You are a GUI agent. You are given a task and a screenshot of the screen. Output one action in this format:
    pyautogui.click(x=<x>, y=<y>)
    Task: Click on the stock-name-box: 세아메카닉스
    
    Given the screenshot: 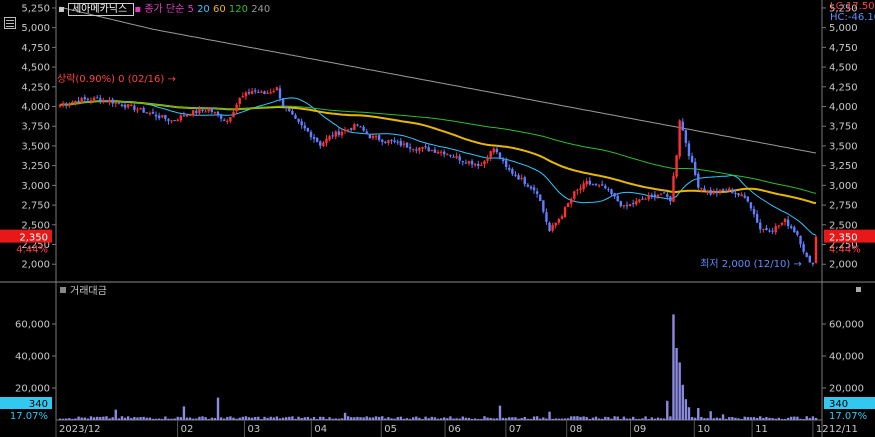 What is the action you would take?
    pyautogui.click(x=101, y=9)
    